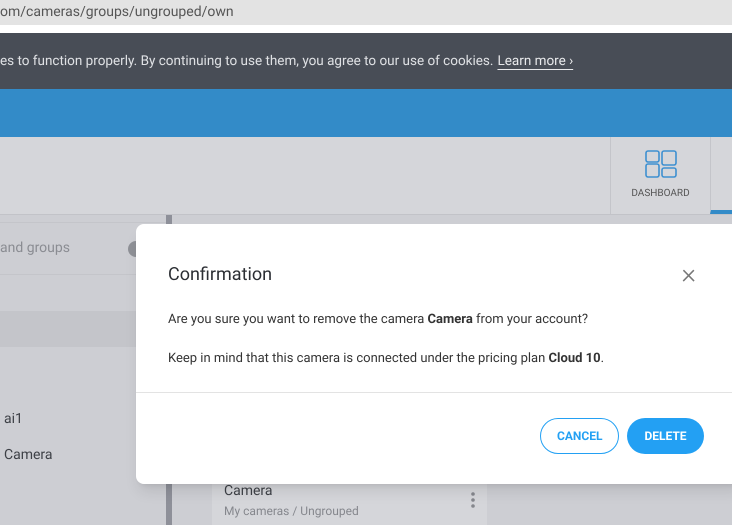 Image resolution: width=732 pixels, height=525 pixels. Describe the element at coordinates (387, 359) in the screenshot. I see `dialog-message: Keep in mind that this camera is connected under the pricing plan Cloud 10.` at that location.